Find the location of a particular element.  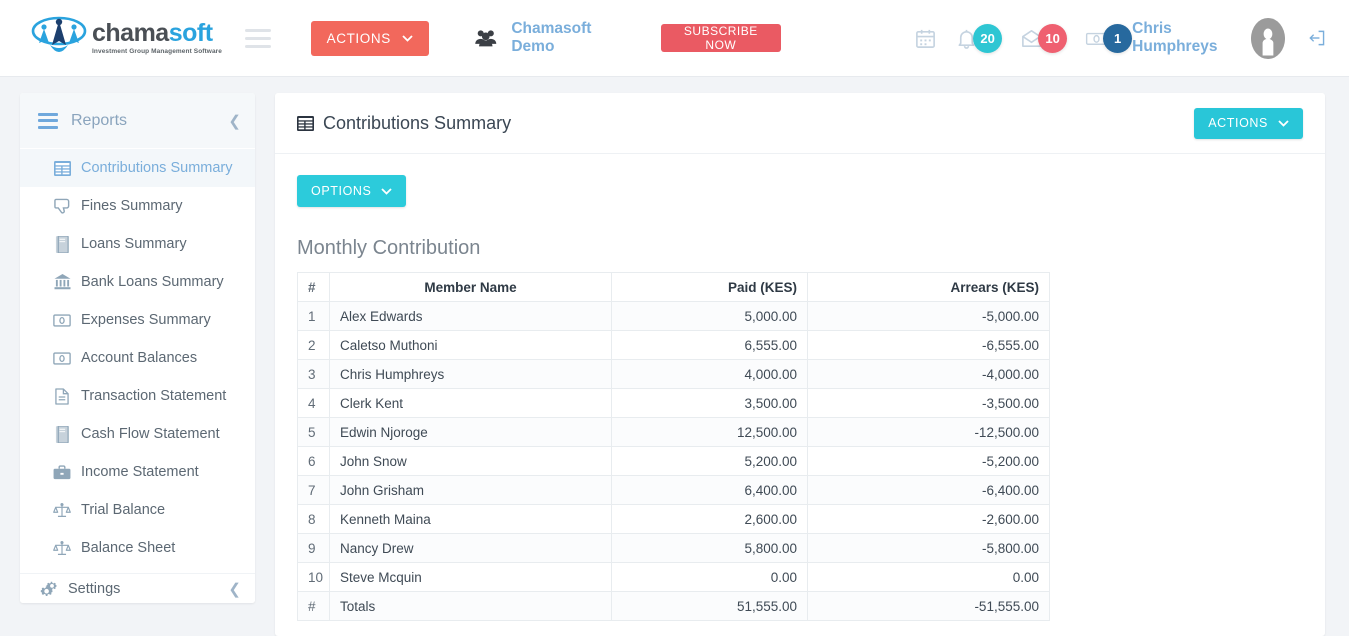

sidebar-item-label: Contributions Summary is located at coordinates (157, 168).